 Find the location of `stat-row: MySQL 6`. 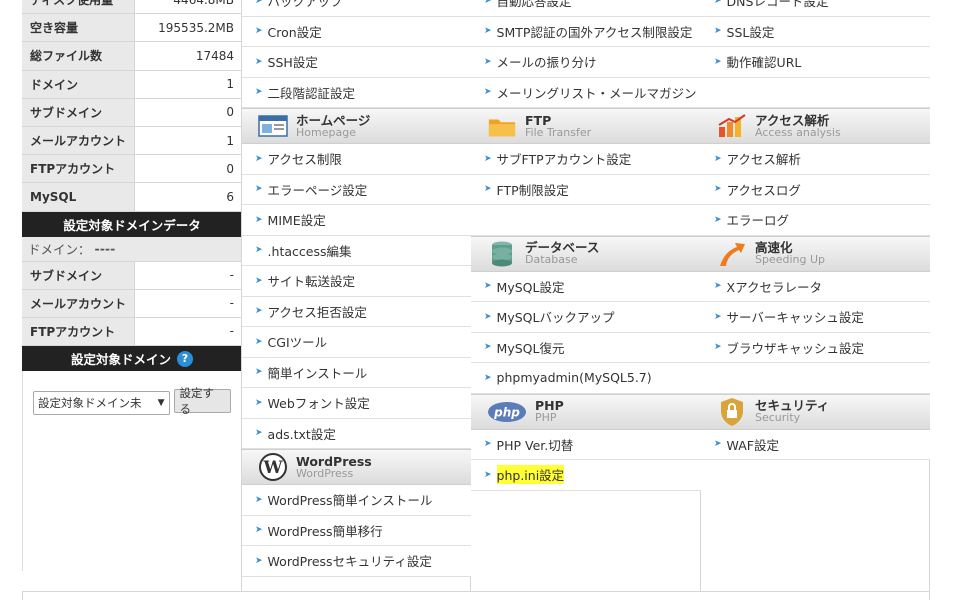

stat-row: MySQL 6 is located at coordinates (132, 197).